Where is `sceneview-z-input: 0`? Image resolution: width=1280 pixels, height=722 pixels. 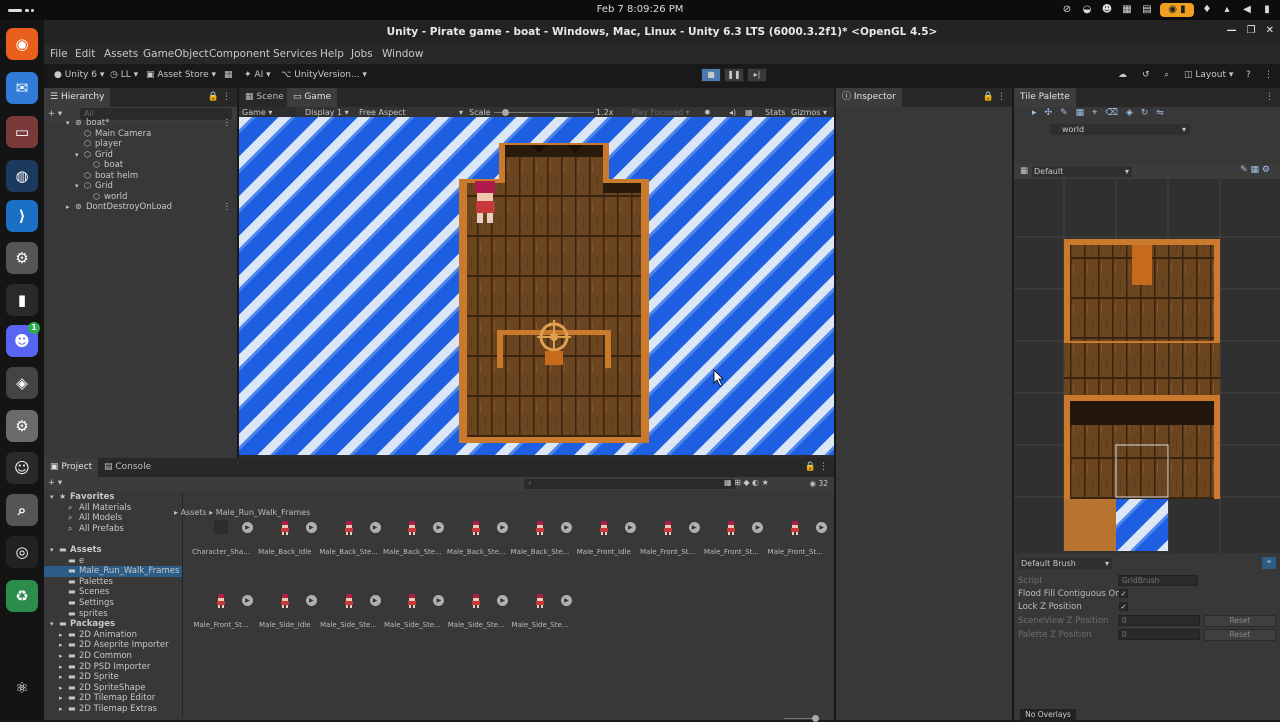
sceneview-z-input: 0 is located at coordinates (1159, 620).